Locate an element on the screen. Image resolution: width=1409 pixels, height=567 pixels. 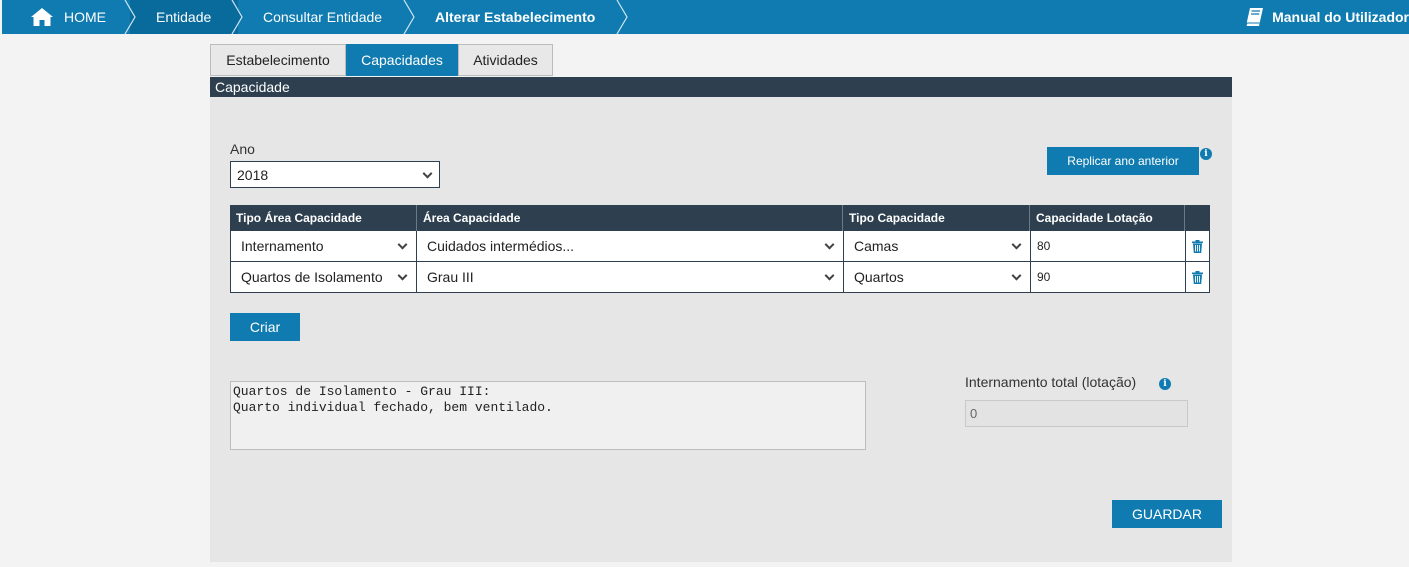
tipo-area-select: Internamento is located at coordinates (323, 246).